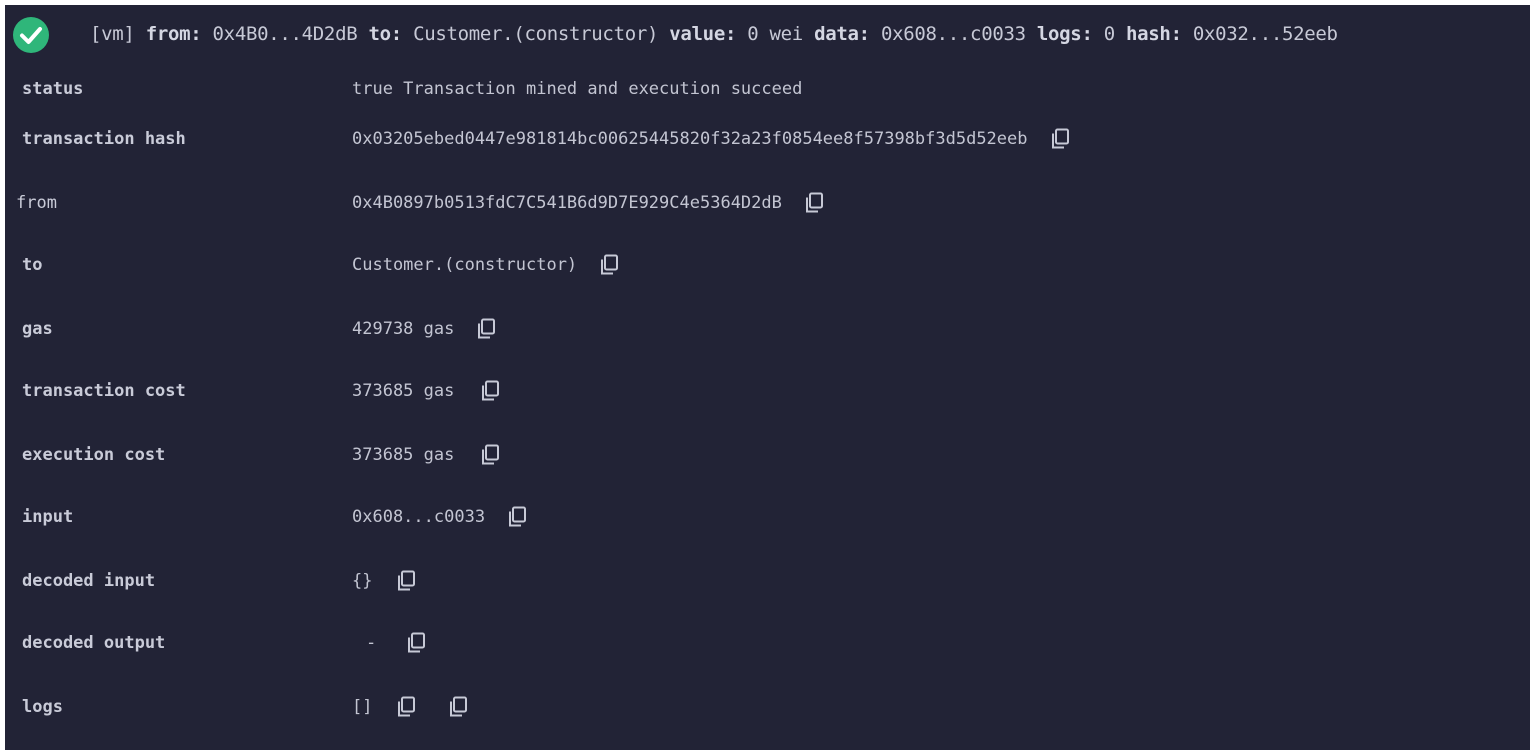  Describe the element at coordinates (104, 139) in the screenshot. I see `transaction-hash-key: transaction hash` at that location.